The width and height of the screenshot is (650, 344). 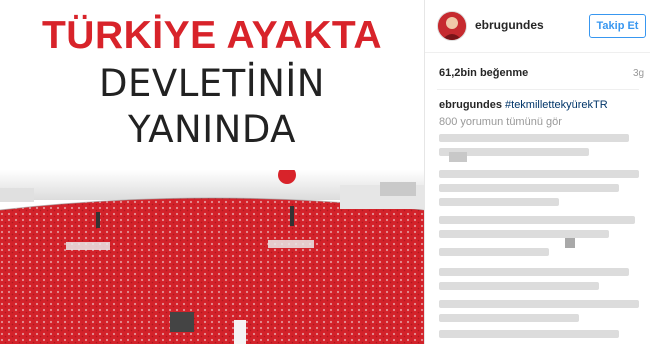 I want to click on caption-hashtag: #tekmillettekyürekTR, so click(x=556, y=105).